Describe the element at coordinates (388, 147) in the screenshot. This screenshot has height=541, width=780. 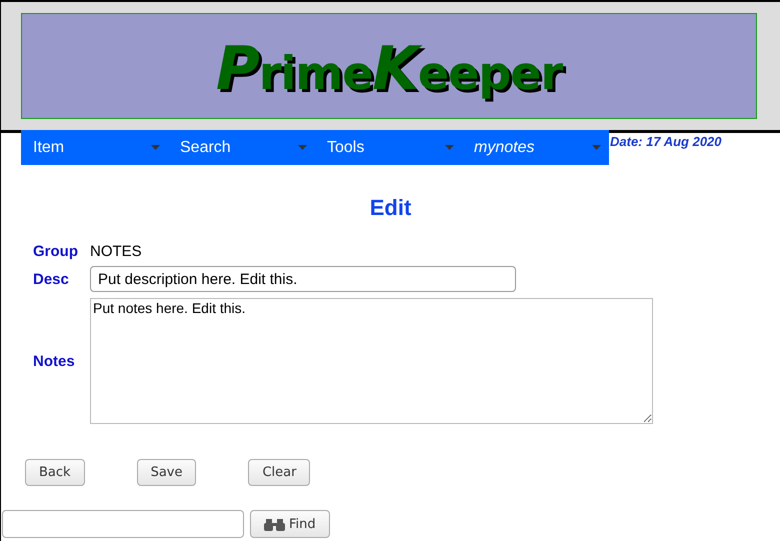
I see `menu-item: Tools` at that location.